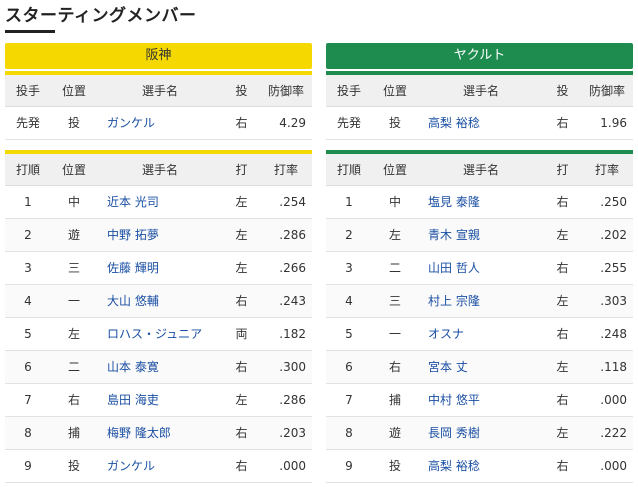 This screenshot has width=638, height=487. What do you see at coordinates (481, 400) in the screenshot?
I see `player-name-link: 中村 悠平` at bounding box center [481, 400].